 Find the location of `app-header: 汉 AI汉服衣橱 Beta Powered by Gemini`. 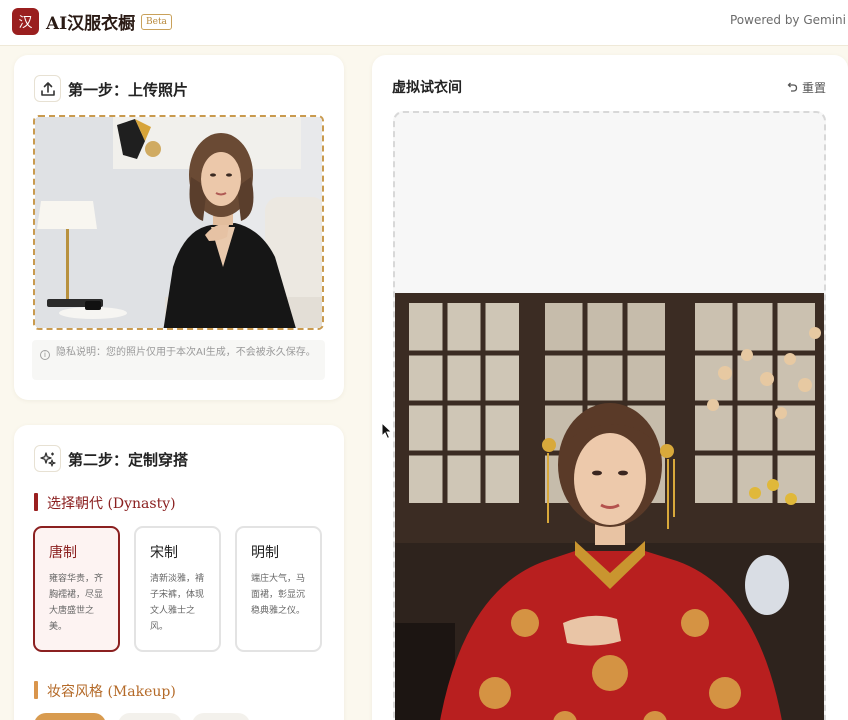

app-header: 汉 AI汉服衣橱 Beta Powered by Gemini is located at coordinates (424, 23).